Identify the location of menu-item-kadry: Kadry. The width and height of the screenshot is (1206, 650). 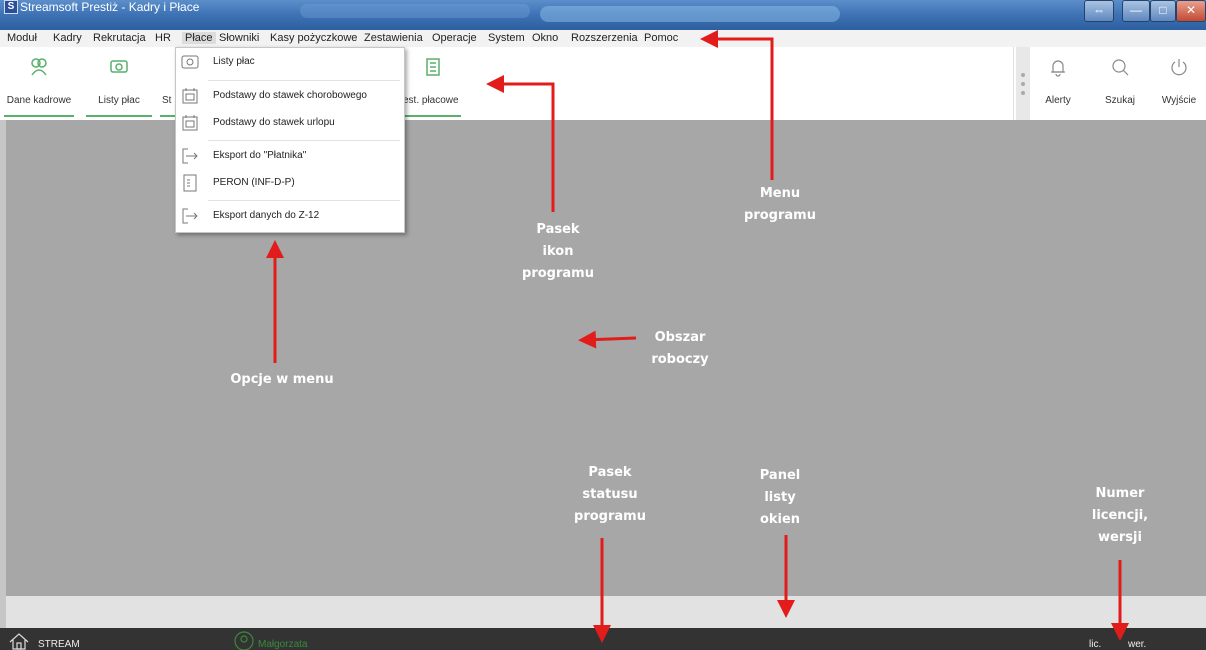
(67, 38).